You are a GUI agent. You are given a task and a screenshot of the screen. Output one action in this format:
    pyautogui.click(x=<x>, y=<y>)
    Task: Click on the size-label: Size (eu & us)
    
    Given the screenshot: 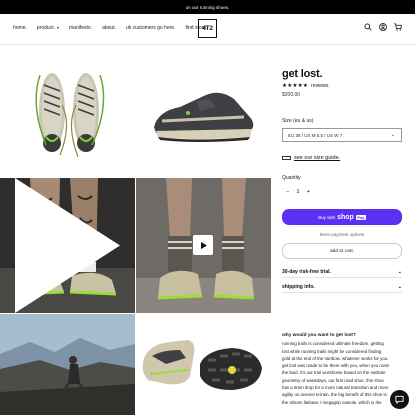 What is the action you would take?
    pyautogui.click(x=298, y=121)
    